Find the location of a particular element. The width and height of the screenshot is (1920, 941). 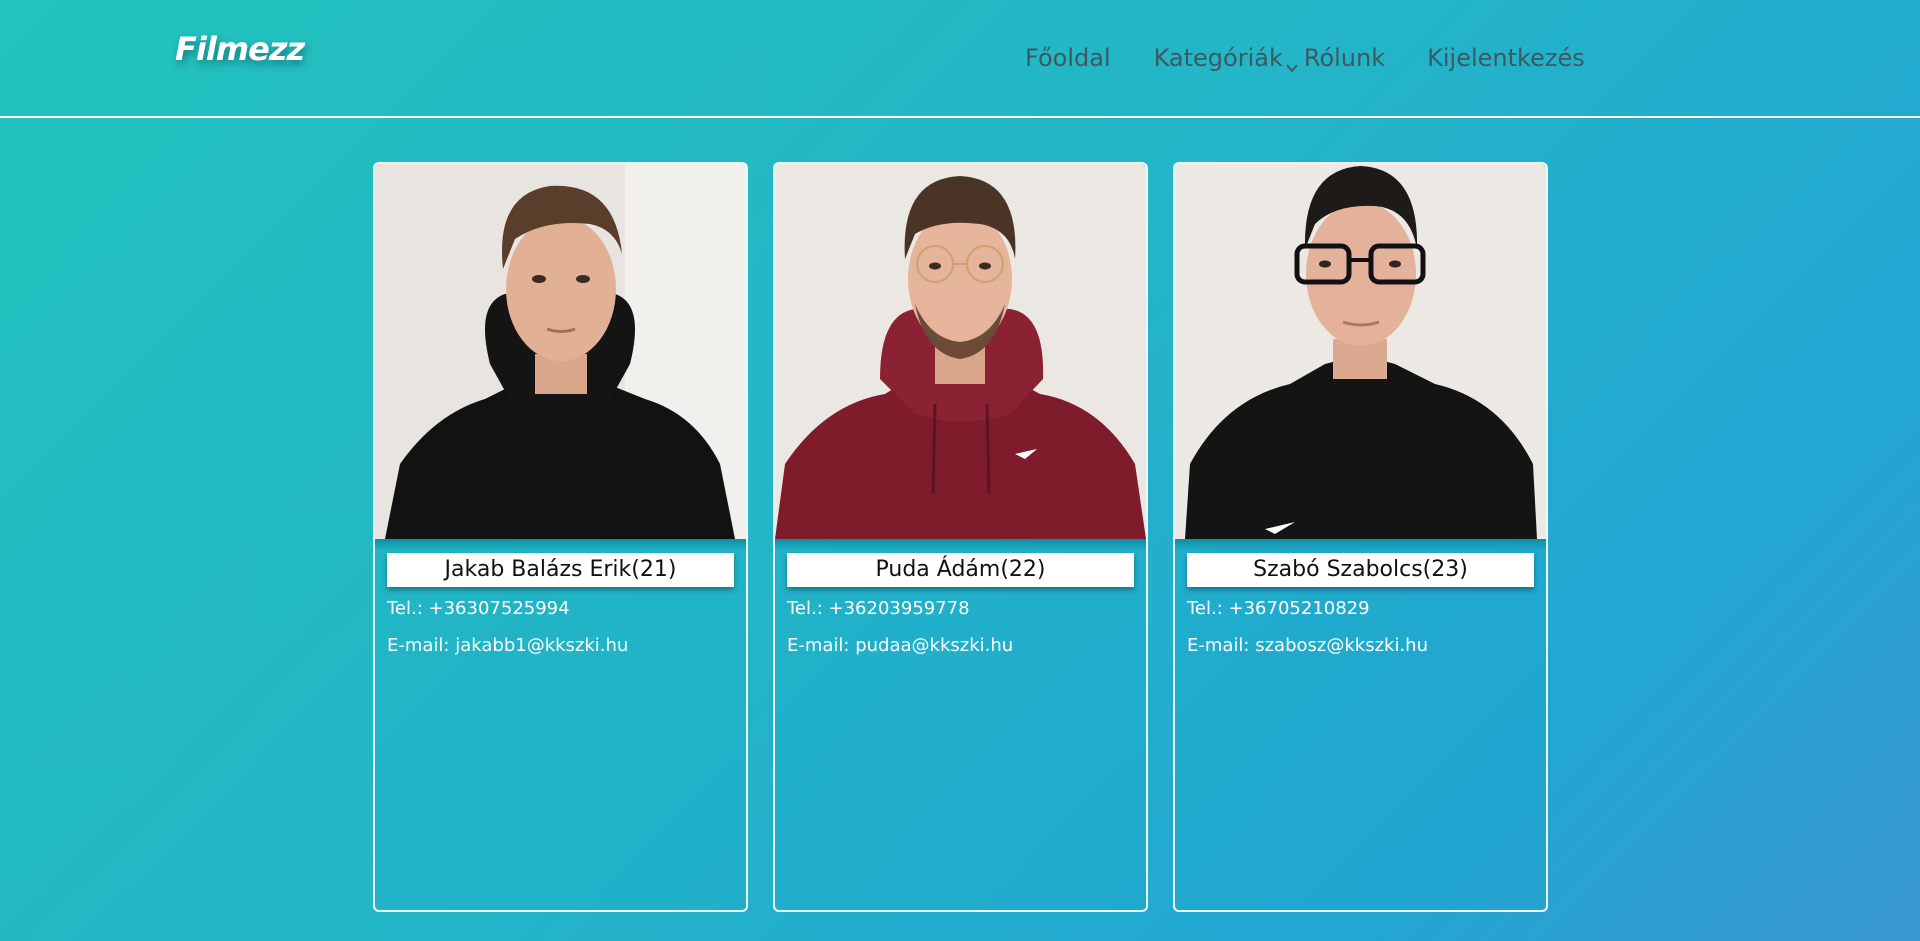

member-email: E-mail: pudaa@kkszki.hu is located at coordinates (900, 645).